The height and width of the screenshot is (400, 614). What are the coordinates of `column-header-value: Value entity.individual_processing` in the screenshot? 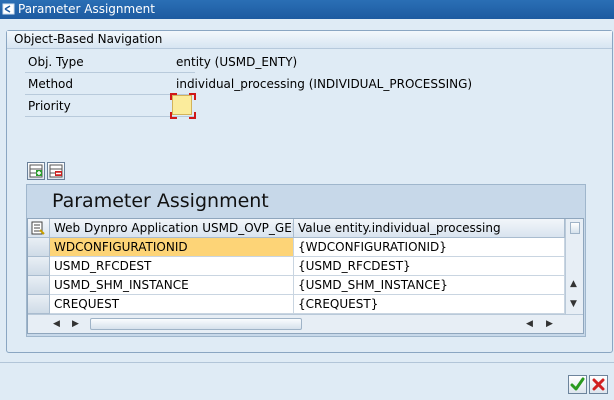 It's located at (429, 228).